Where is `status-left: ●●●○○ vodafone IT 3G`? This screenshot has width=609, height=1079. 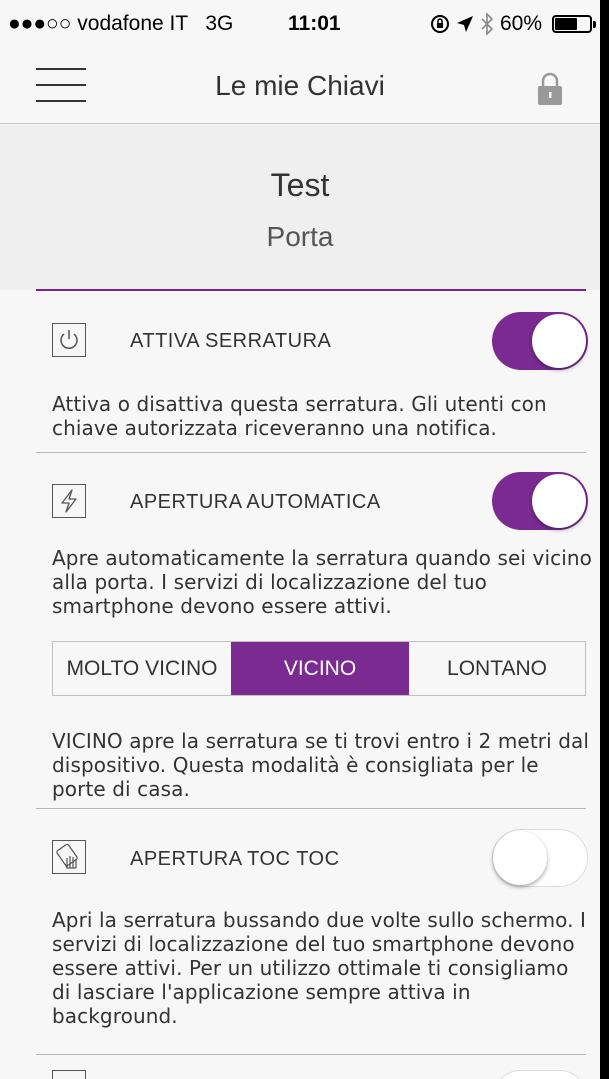
status-left: ●●●○○ vodafone IT 3G is located at coordinates (120, 24).